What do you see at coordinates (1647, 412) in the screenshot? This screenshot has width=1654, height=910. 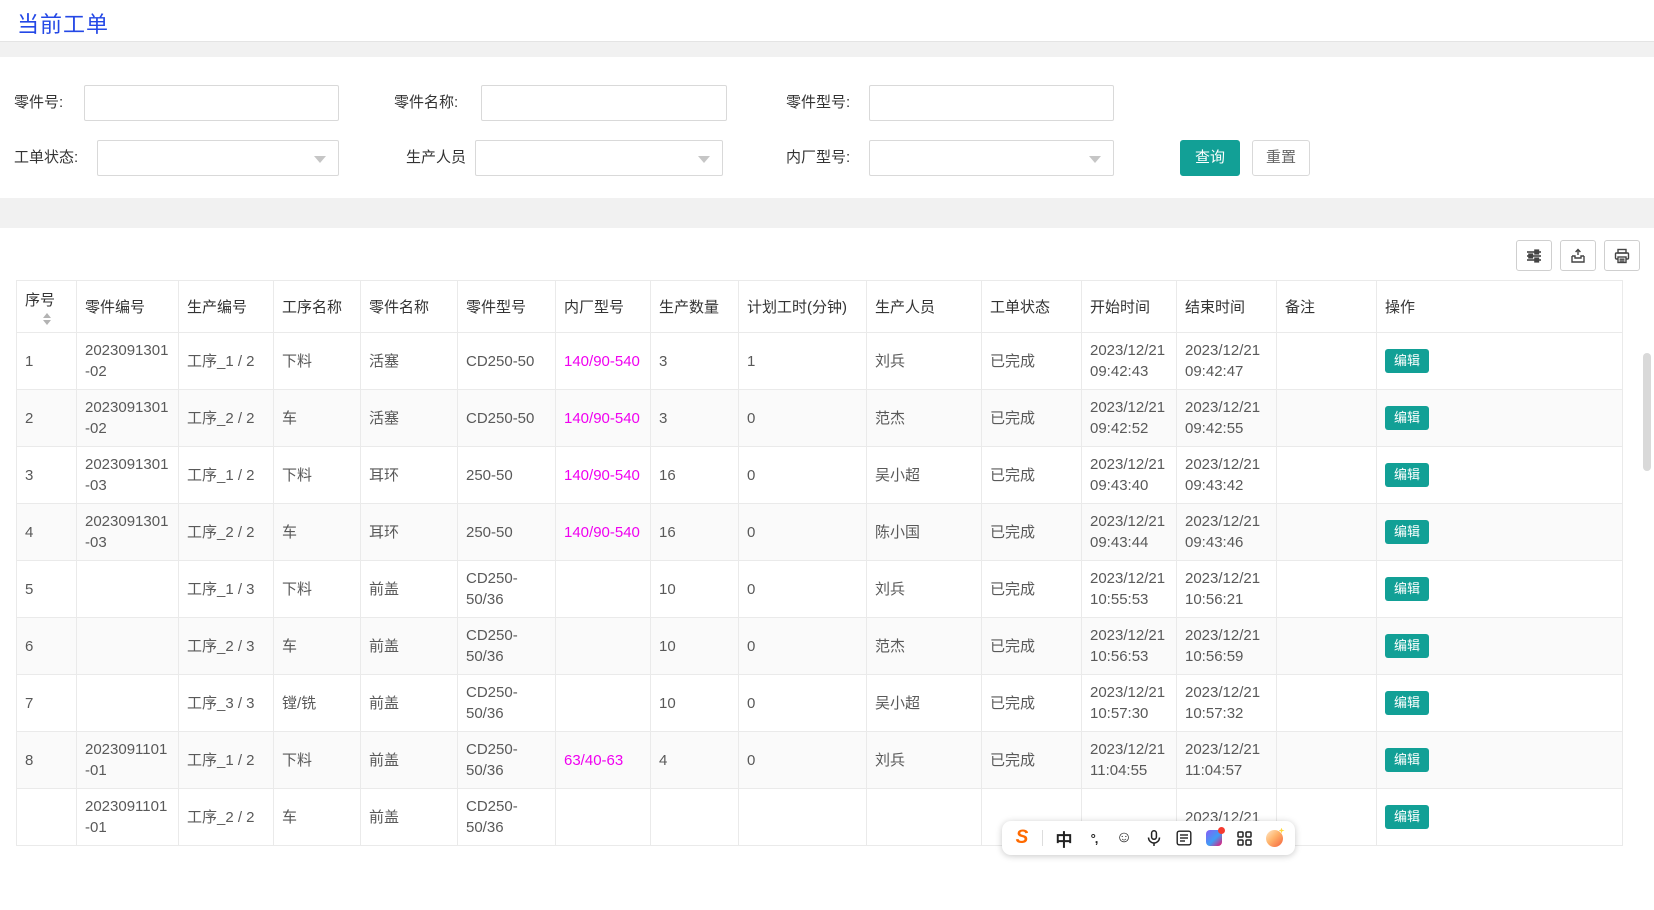 I see `vertical-scrollbar` at bounding box center [1647, 412].